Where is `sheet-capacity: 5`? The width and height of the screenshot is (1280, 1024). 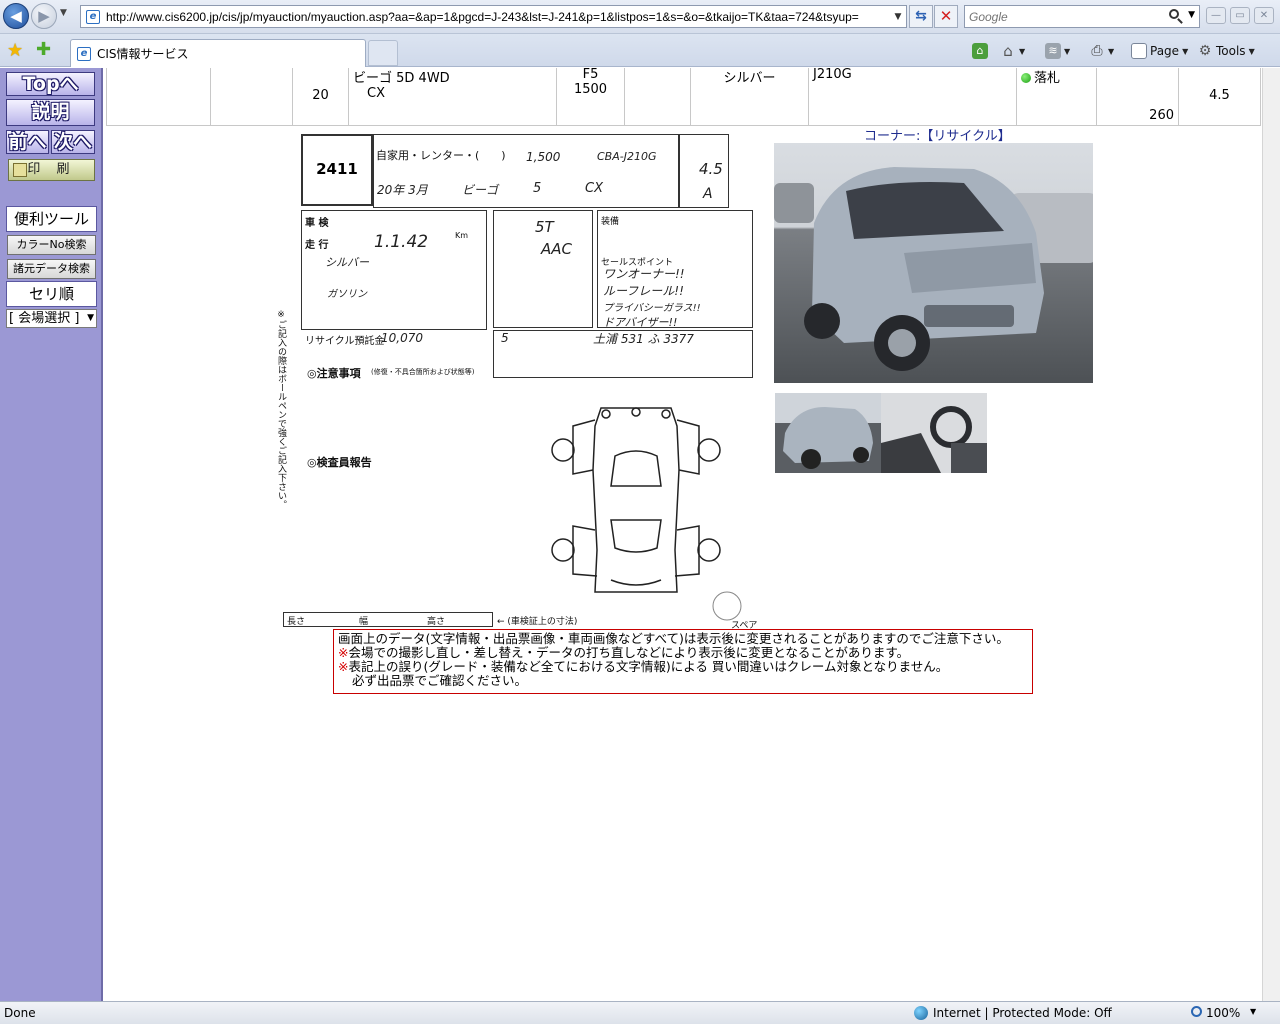
sheet-capacity: 5 is located at coordinates (505, 338).